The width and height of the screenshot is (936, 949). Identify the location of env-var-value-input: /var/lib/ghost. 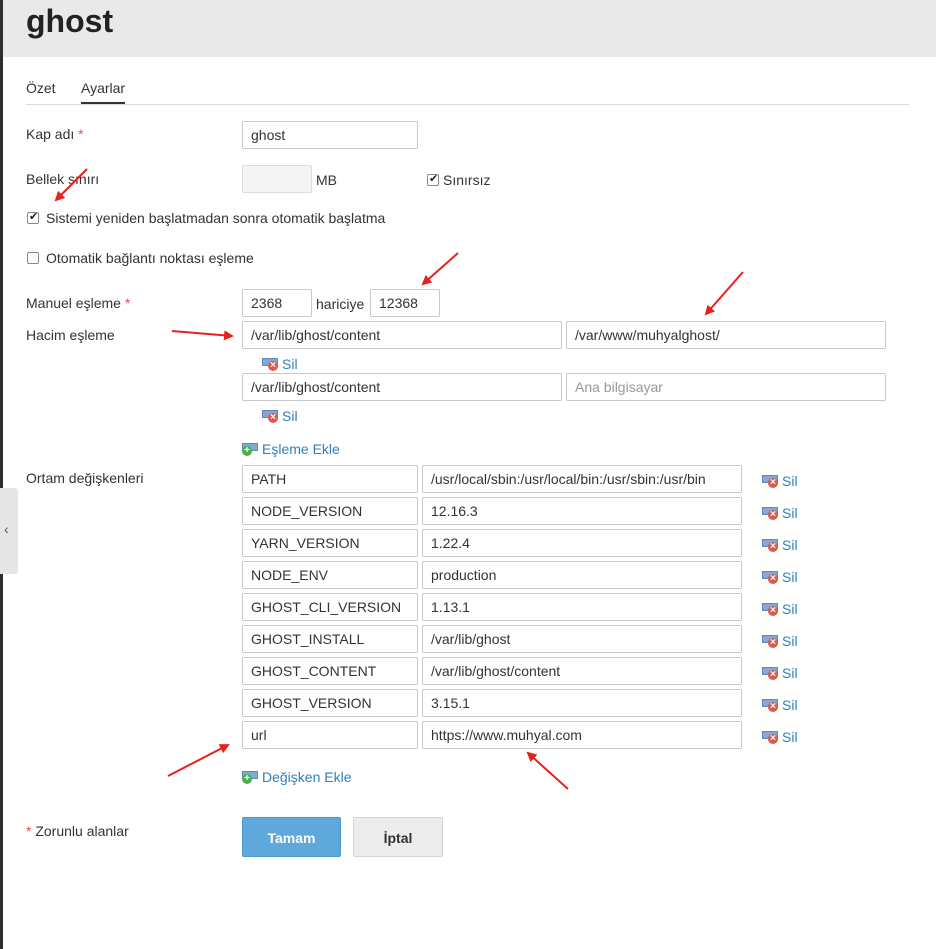
(582, 639).